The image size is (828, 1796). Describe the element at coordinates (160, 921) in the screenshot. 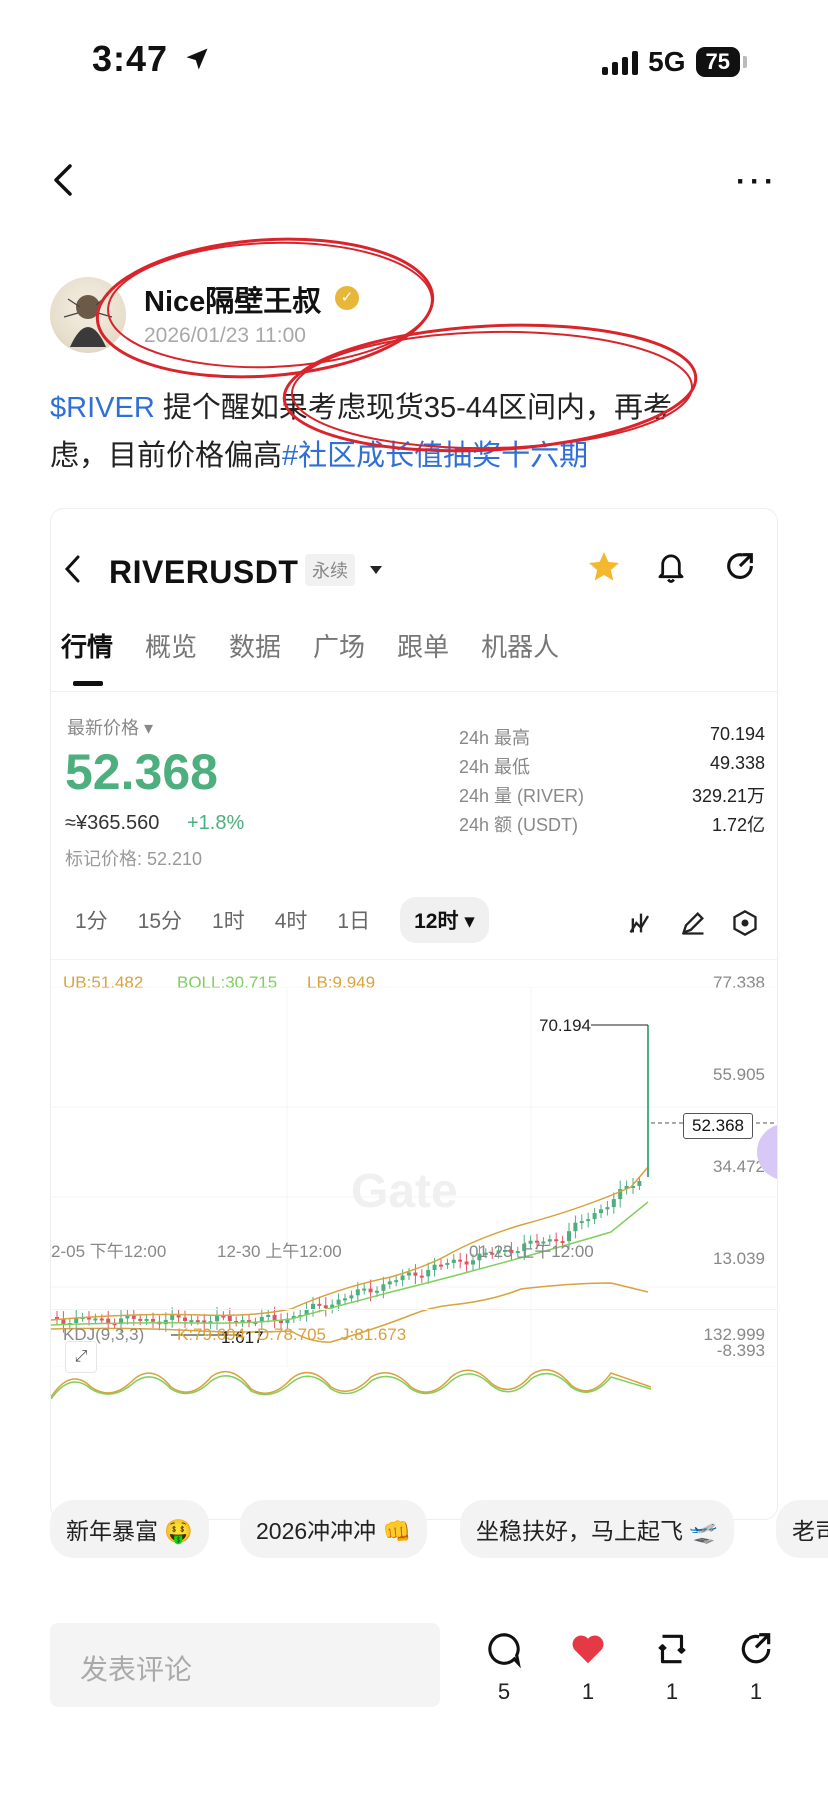

I see `interval-15m: 15分` at that location.